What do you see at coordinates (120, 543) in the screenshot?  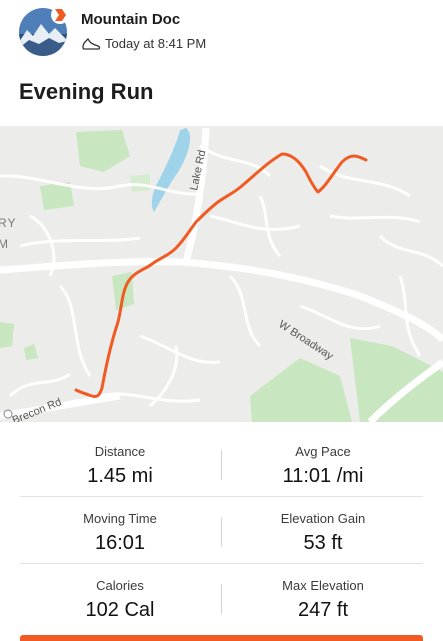 I see `stat-value: 16:01` at bounding box center [120, 543].